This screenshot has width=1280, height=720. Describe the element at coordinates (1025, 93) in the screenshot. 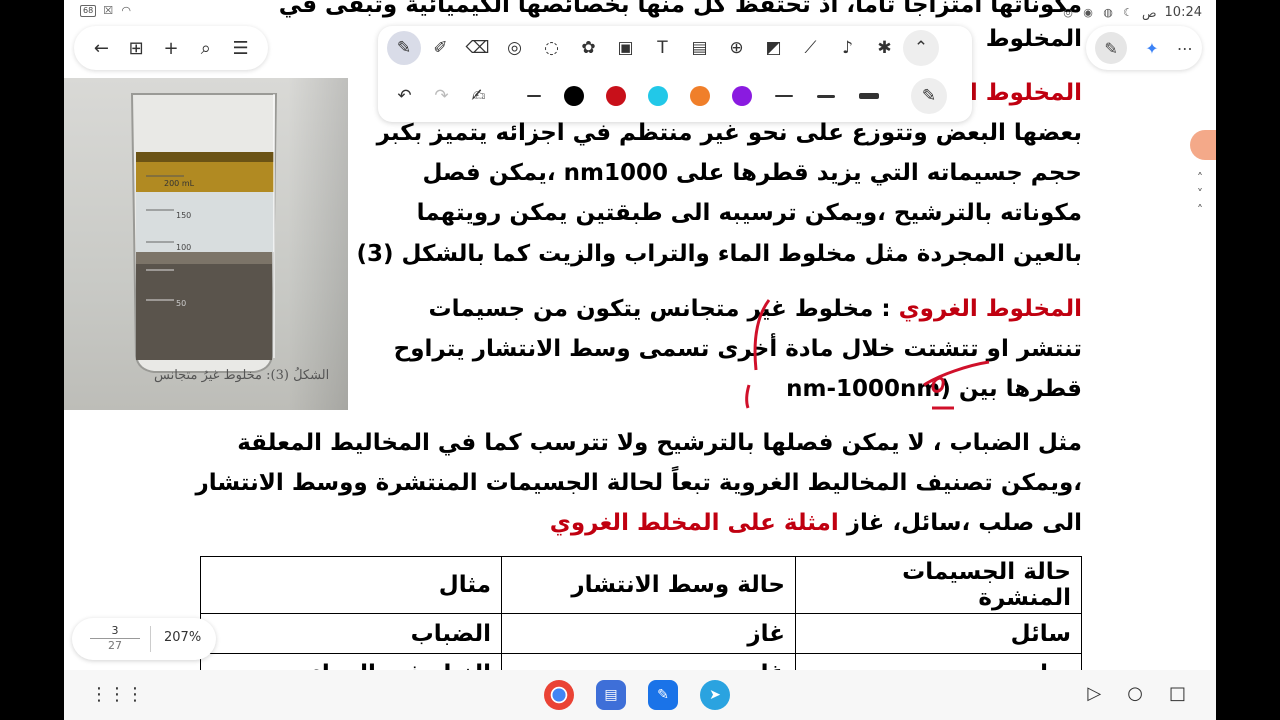

I see `doc-line-heading: المخلوط ا` at that location.